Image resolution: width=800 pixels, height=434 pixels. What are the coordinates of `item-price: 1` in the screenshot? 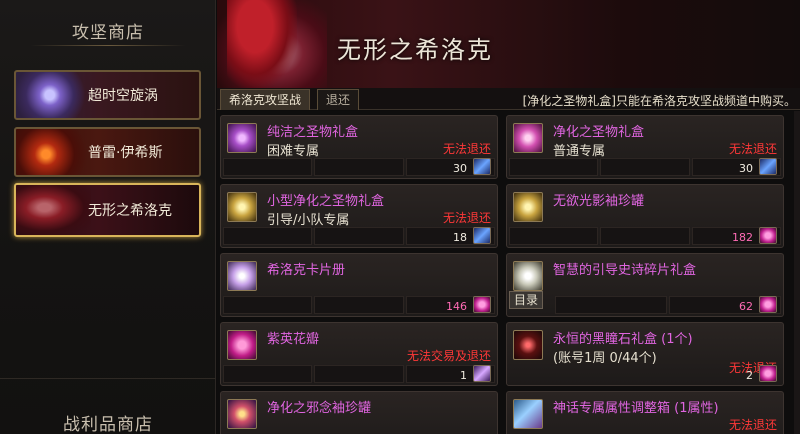 It's located at (463, 375).